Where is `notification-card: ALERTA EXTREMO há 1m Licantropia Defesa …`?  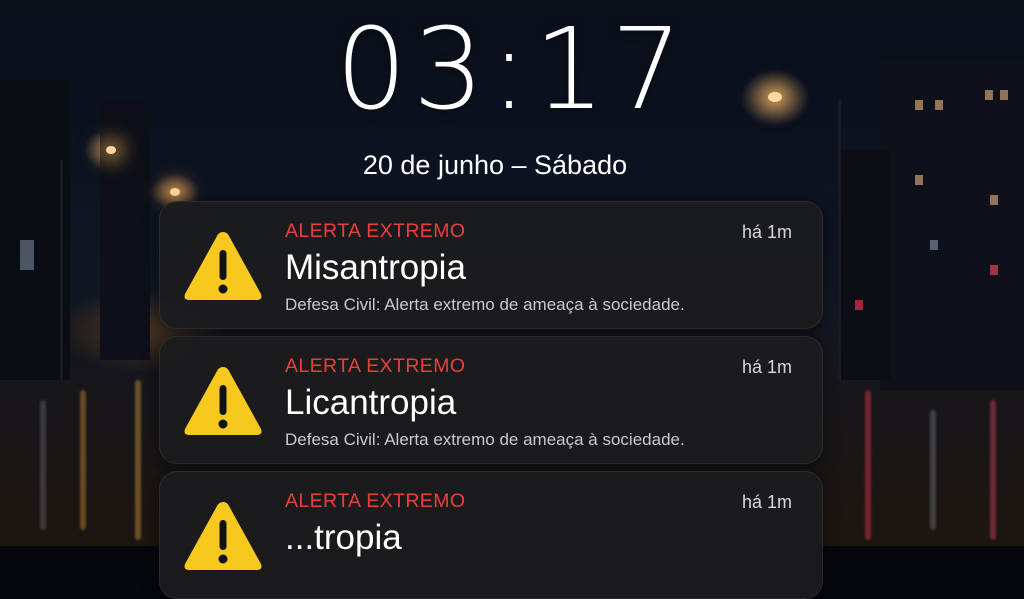
notification-card: ALERTA EXTREMO há 1m Licantropia Defesa … is located at coordinates (491, 400).